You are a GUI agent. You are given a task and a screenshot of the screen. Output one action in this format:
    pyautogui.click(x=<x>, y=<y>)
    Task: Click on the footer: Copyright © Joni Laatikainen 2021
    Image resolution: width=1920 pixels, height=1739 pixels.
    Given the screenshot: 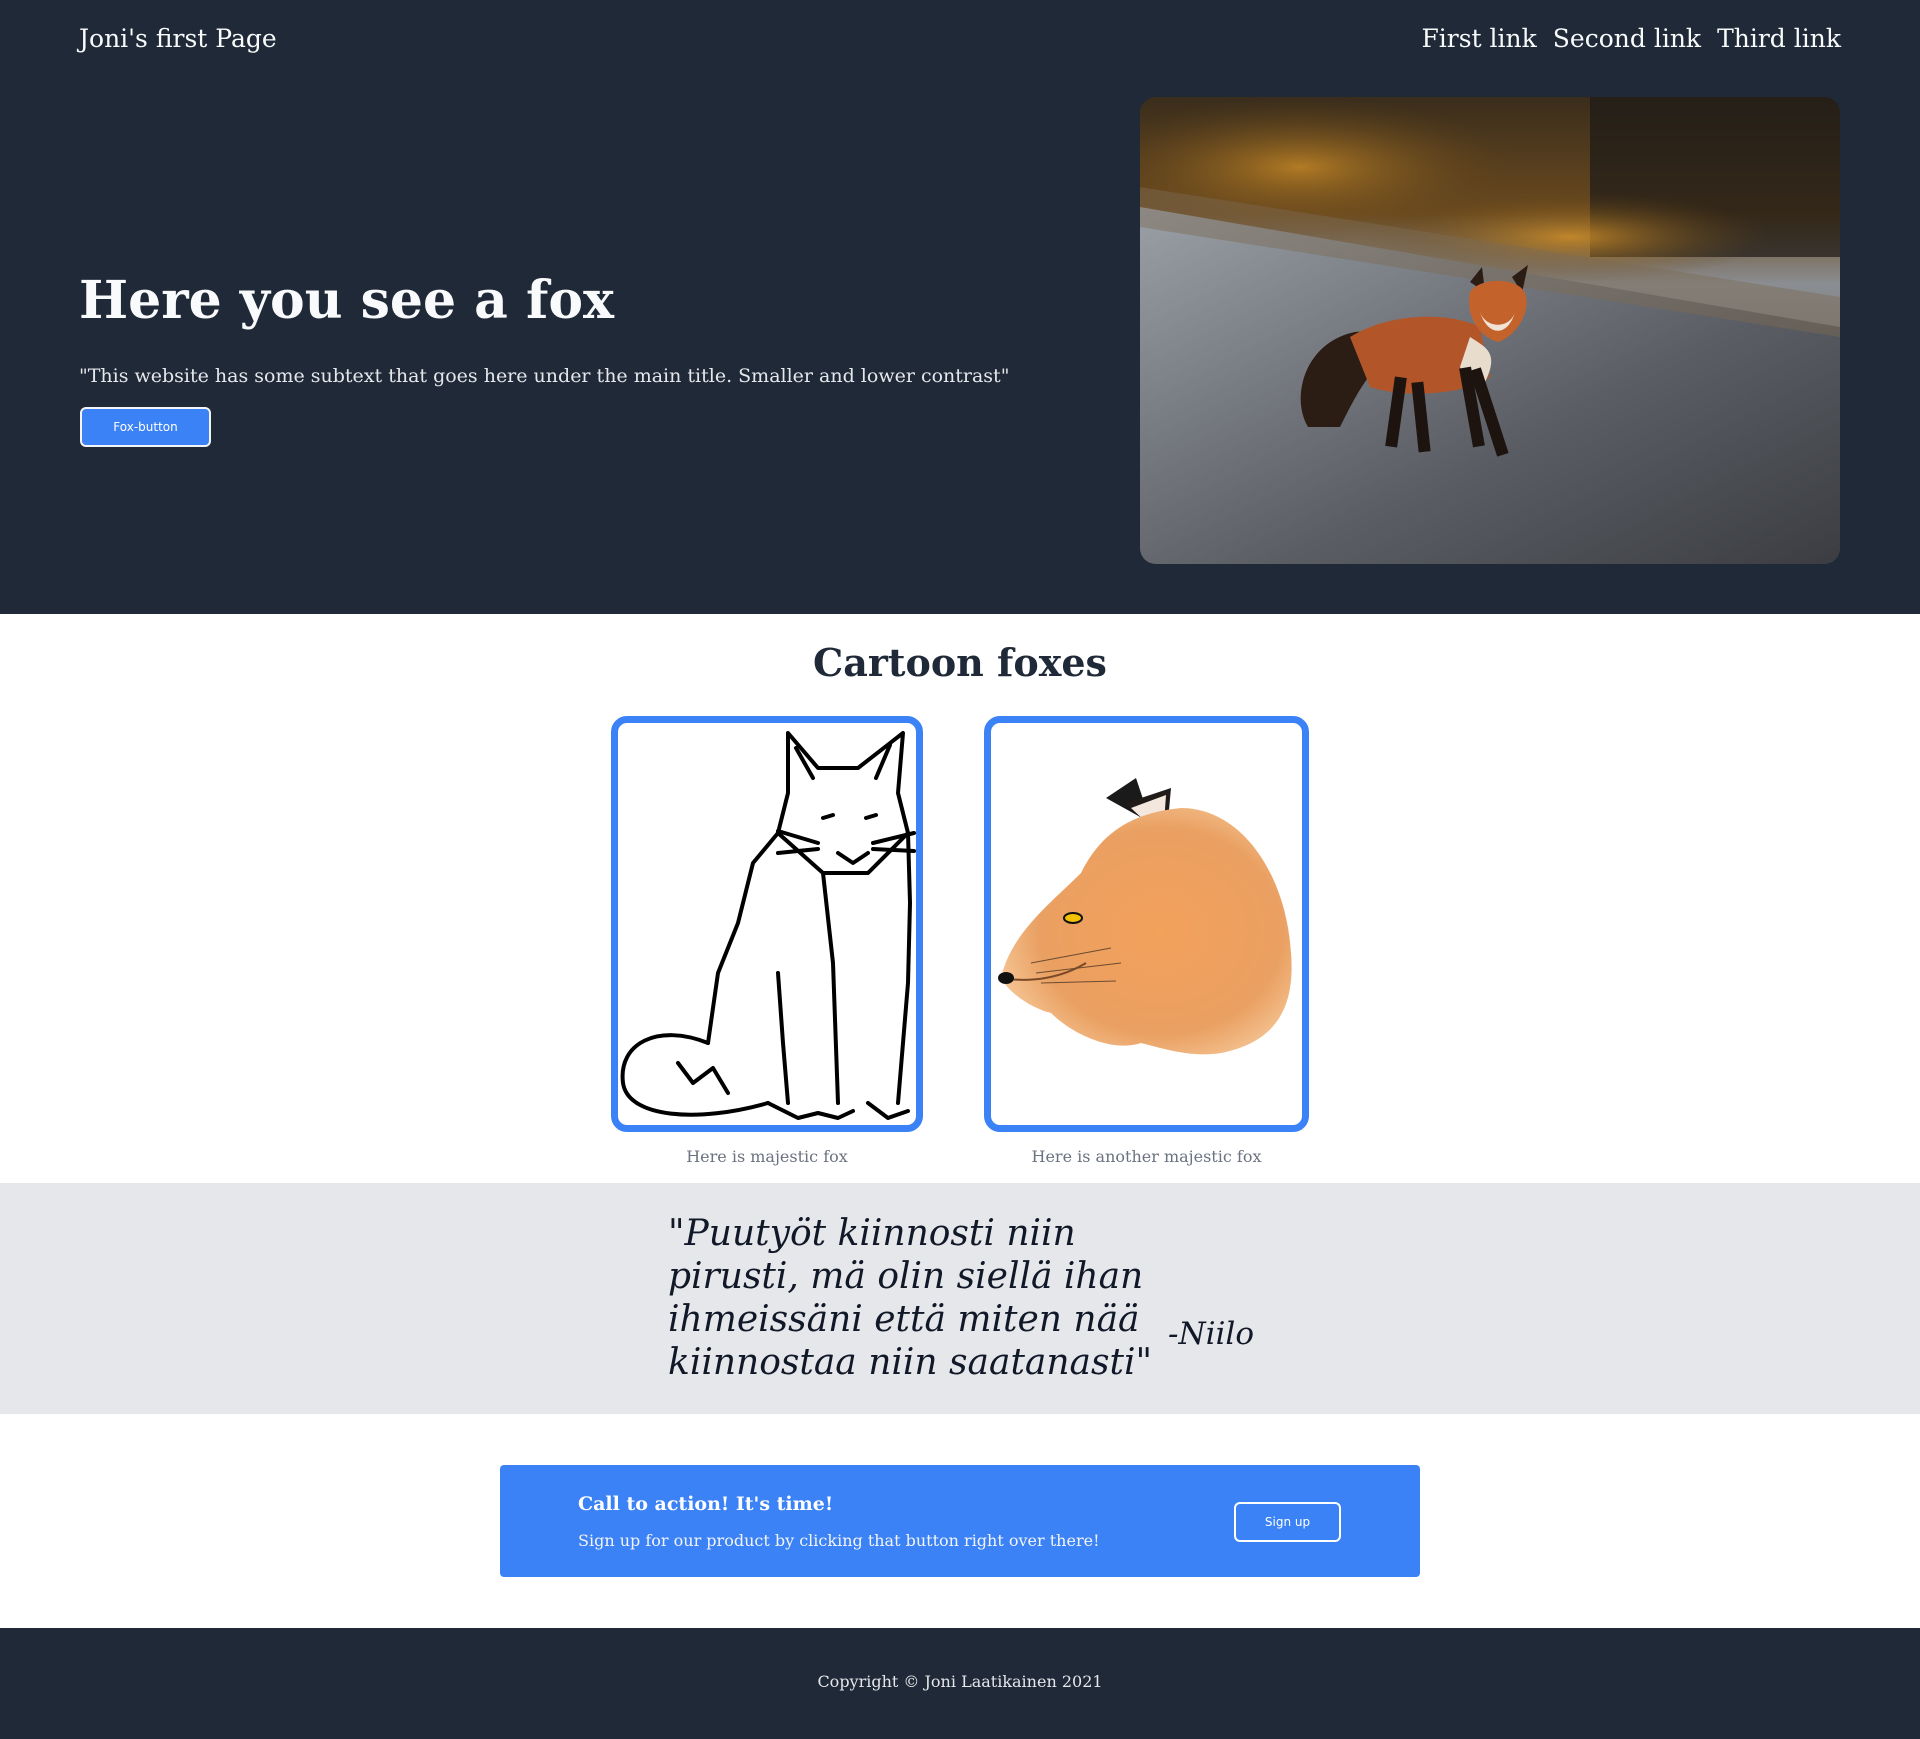 What is the action you would take?
    pyautogui.click(x=960, y=1683)
    